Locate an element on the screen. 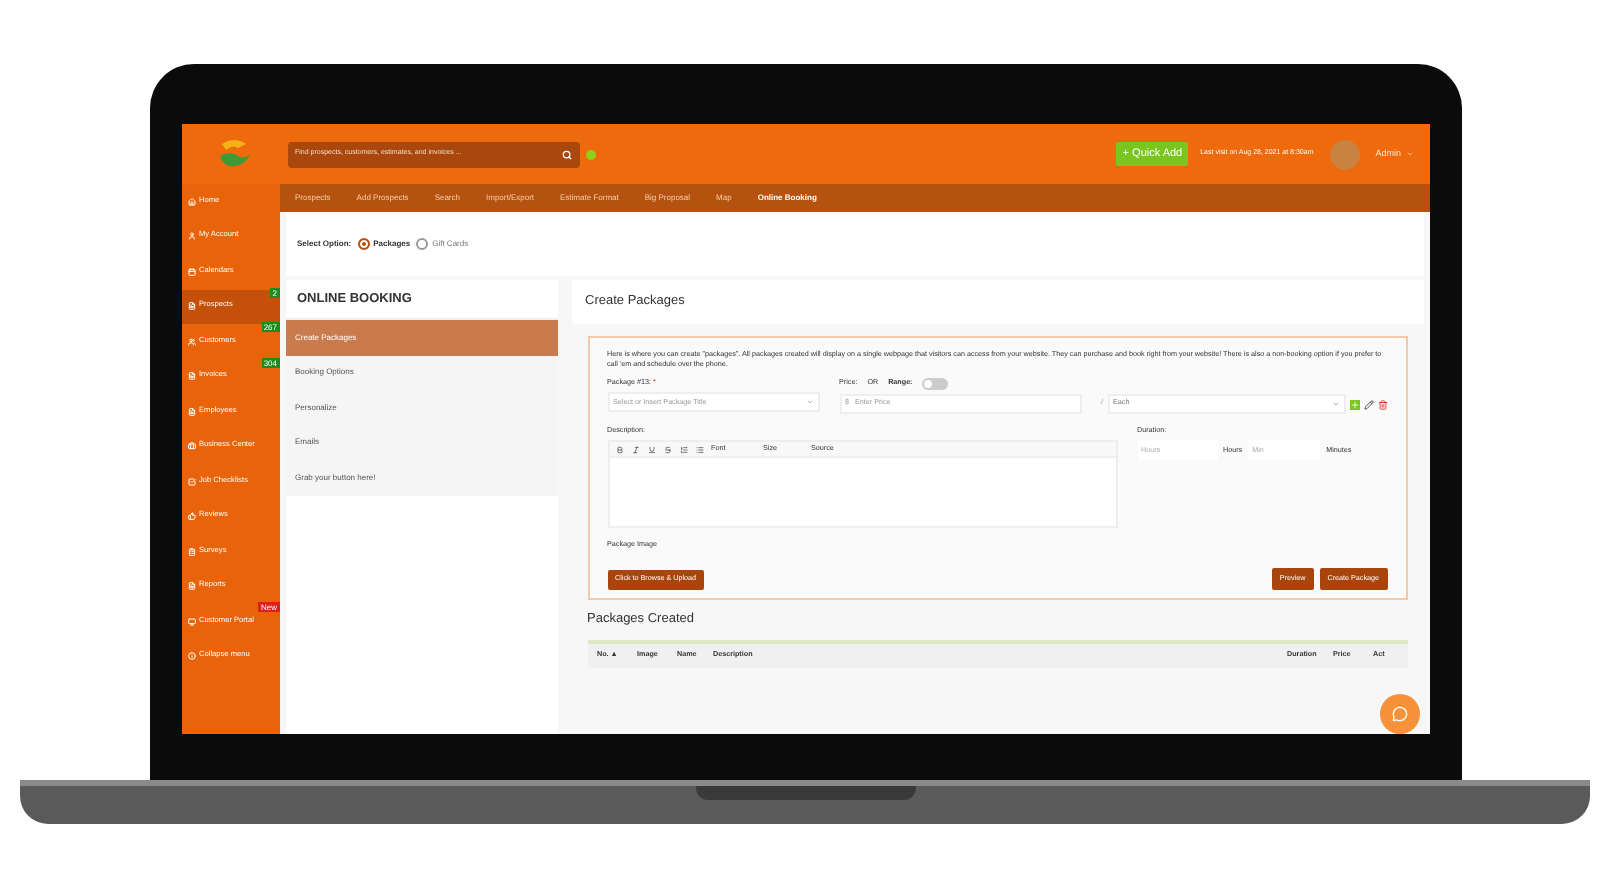 Image resolution: width=1610 pixels, height=886 pixels. strikethrough-icon is located at coordinates (667, 449).